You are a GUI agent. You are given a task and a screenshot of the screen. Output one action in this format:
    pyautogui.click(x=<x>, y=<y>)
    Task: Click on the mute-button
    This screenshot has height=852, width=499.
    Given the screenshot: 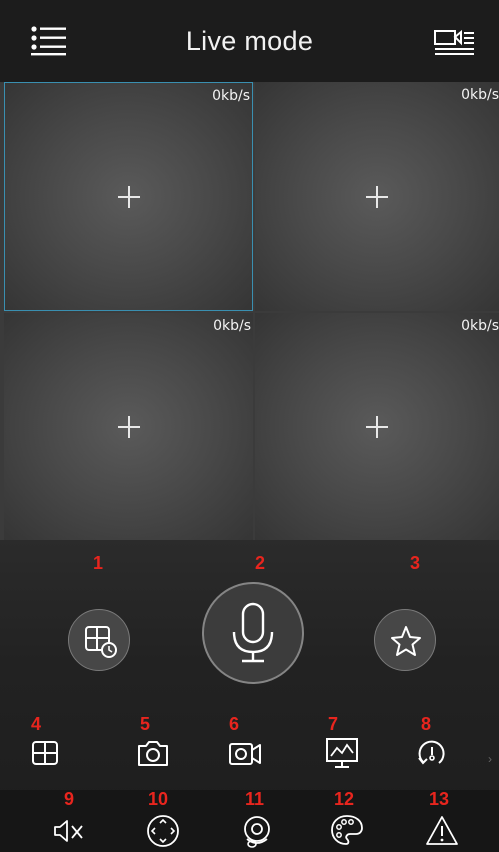 What is the action you would take?
    pyautogui.click(x=70, y=831)
    